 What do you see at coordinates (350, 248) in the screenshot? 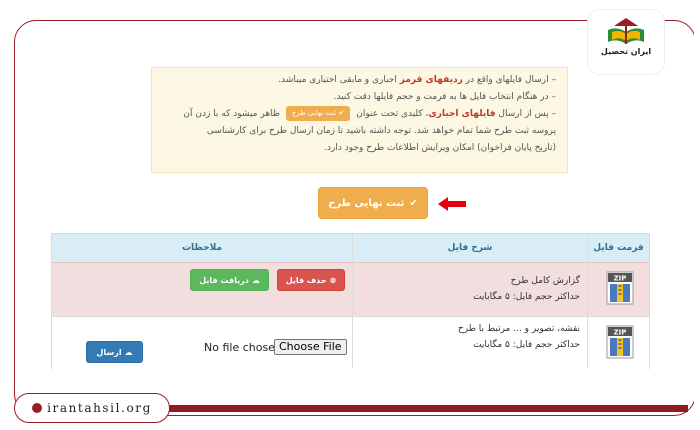
I see `table-header: فرمت فایل شرح فایل ملاحظات` at bounding box center [350, 248].